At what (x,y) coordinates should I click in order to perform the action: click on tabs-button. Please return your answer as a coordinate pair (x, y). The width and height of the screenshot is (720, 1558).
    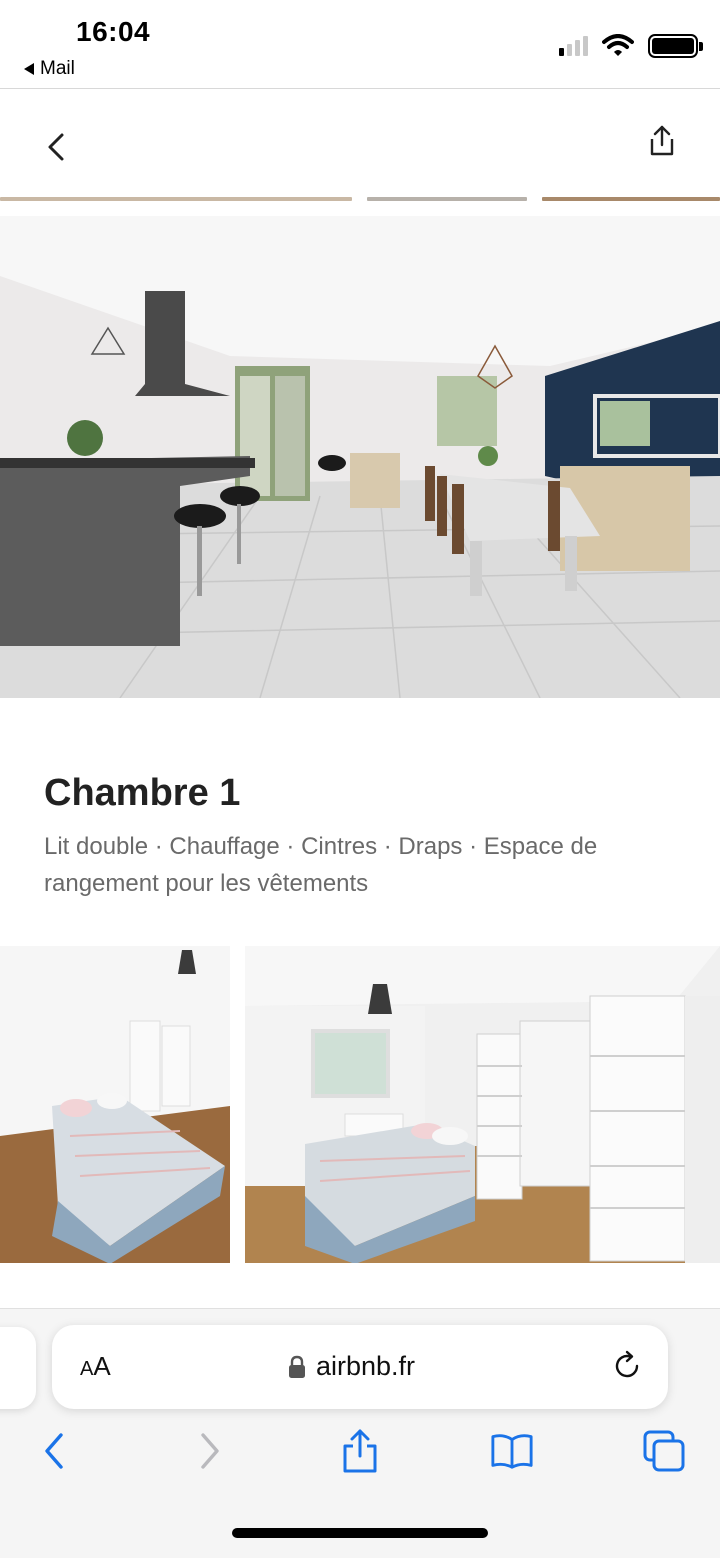
    Looking at the image, I should click on (664, 1451).